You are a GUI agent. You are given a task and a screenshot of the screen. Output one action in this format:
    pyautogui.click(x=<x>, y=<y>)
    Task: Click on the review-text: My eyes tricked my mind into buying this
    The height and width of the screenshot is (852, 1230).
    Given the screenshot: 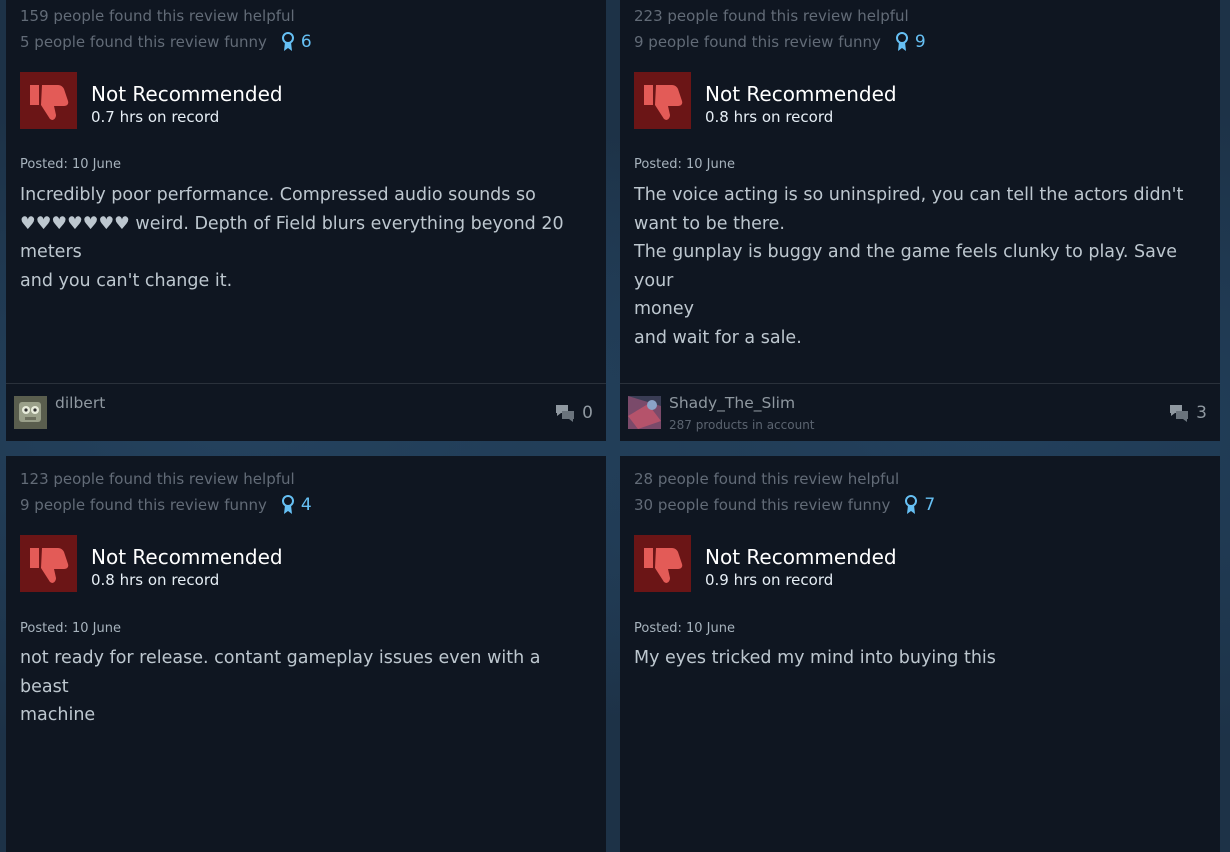 What is the action you would take?
    pyautogui.click(x=815, y=658)
    